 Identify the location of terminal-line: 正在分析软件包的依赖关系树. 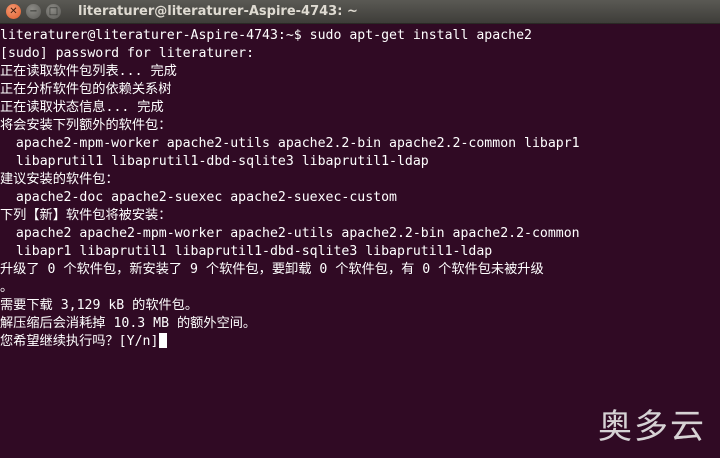
(86, 89).